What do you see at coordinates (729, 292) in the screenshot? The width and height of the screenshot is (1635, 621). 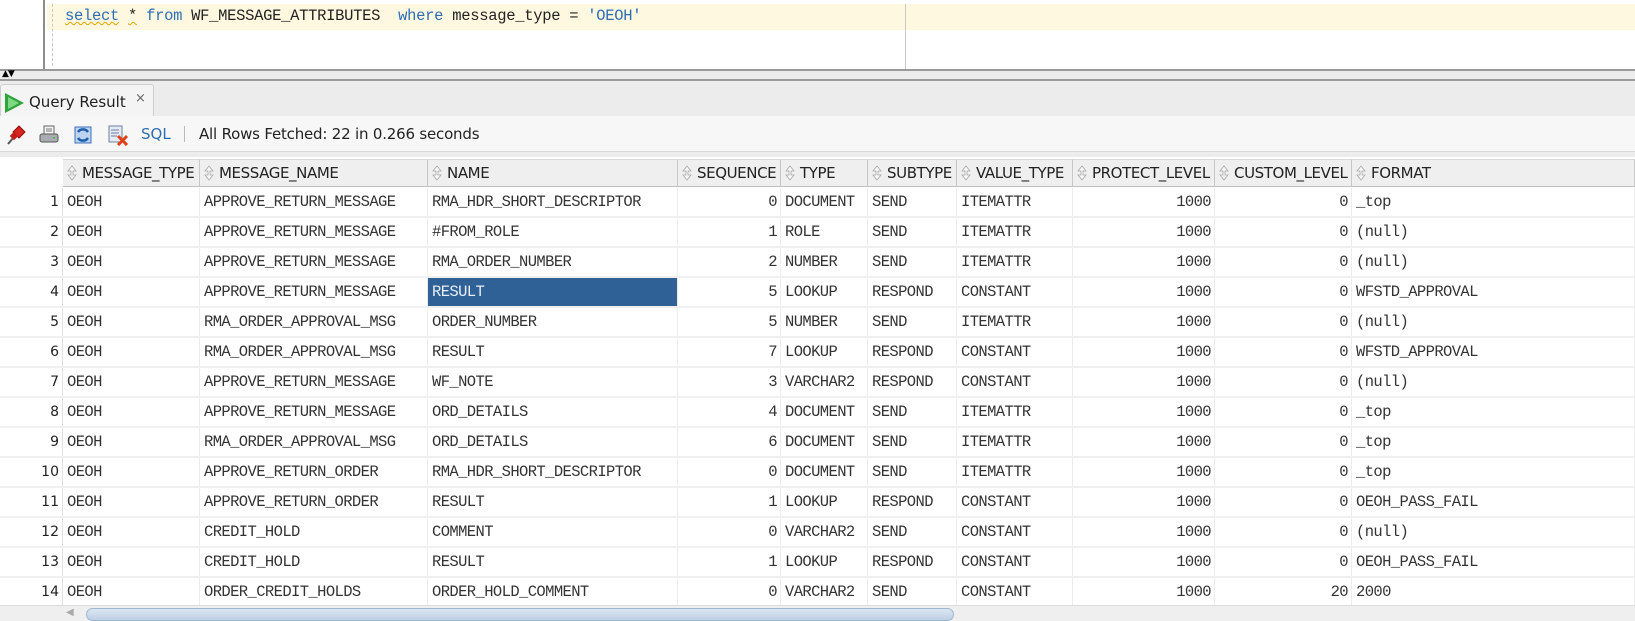 I see `cell-sequence: 5` at bounding box center [729, 292].